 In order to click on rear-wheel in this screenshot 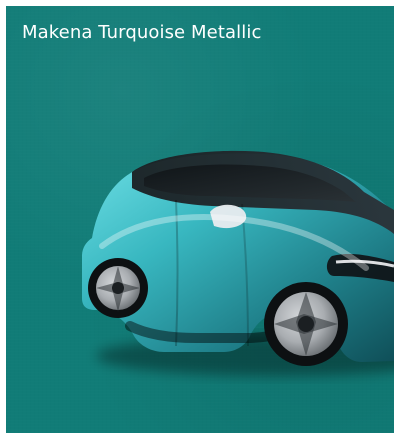, I will do `click(118, 288)`.